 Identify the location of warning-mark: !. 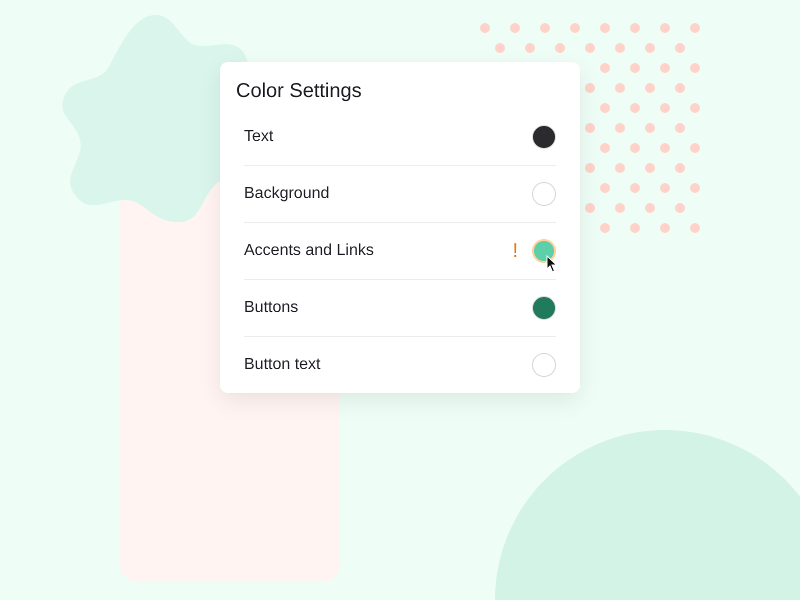
(515, 251).